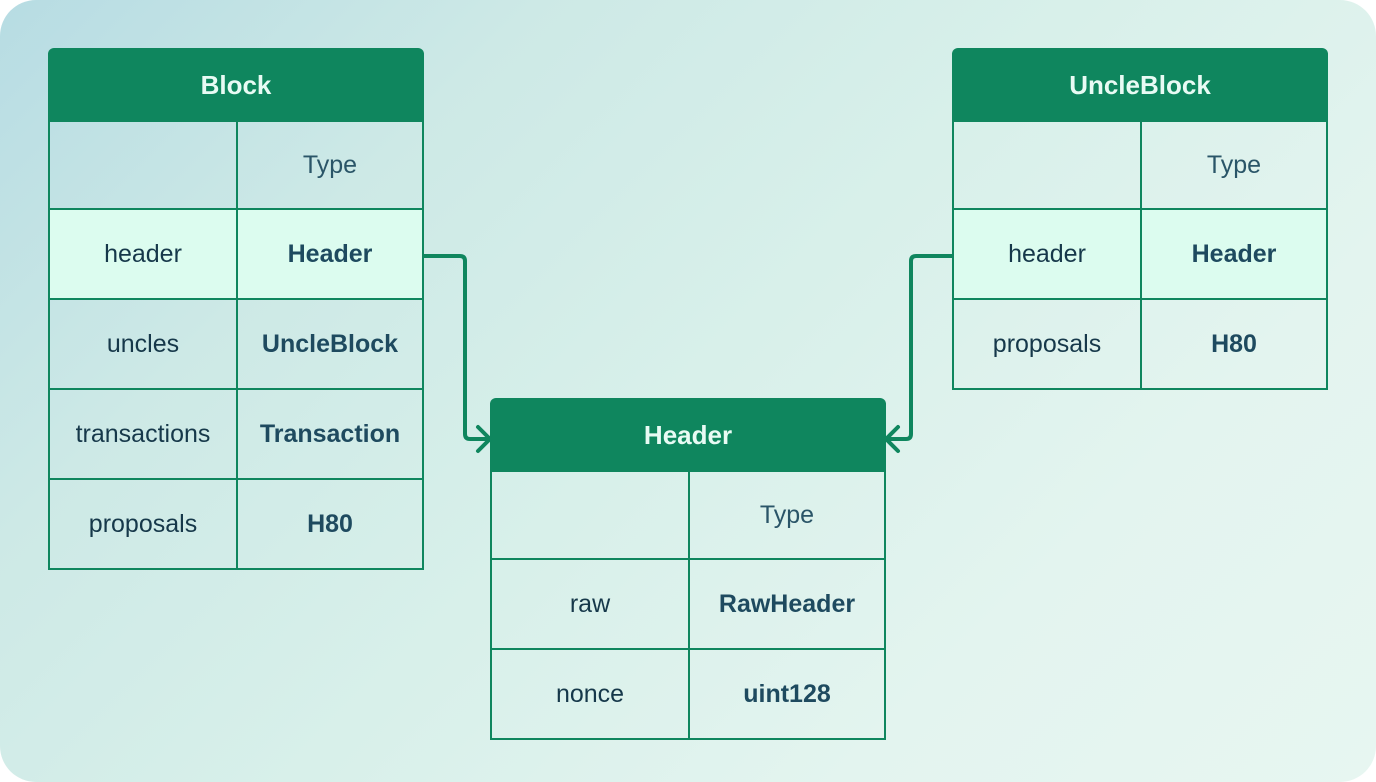  Describe the element at coordinates (591, 604) in the screenshot. I see `field-name: raw` at that location.